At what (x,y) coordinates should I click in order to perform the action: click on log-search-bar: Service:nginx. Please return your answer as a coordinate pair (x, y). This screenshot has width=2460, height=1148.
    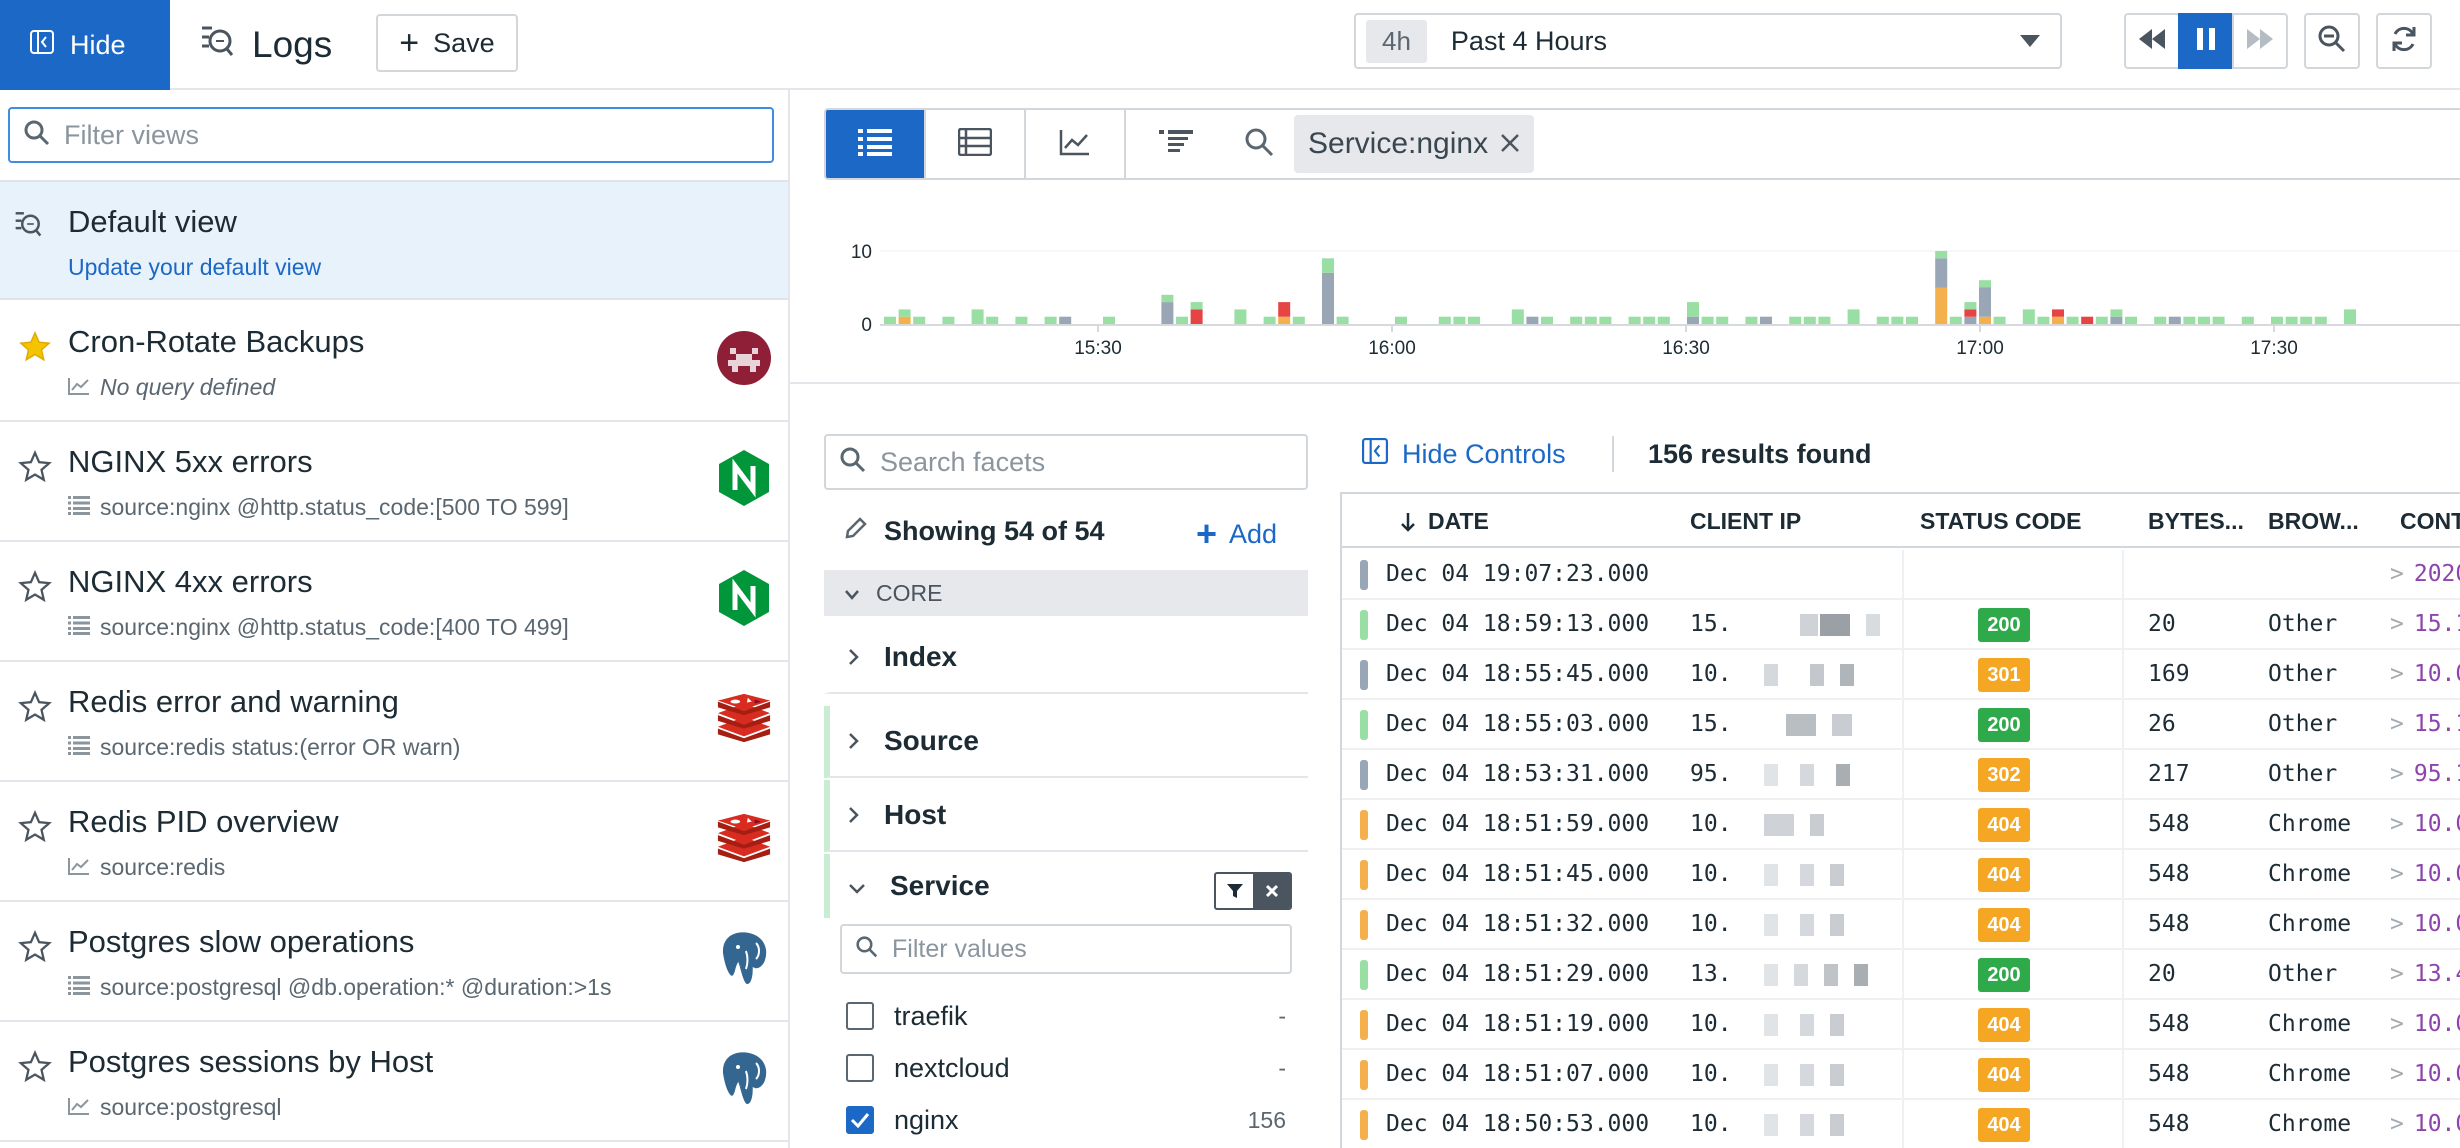
    Looking at the image, I should click on (1841, 144).